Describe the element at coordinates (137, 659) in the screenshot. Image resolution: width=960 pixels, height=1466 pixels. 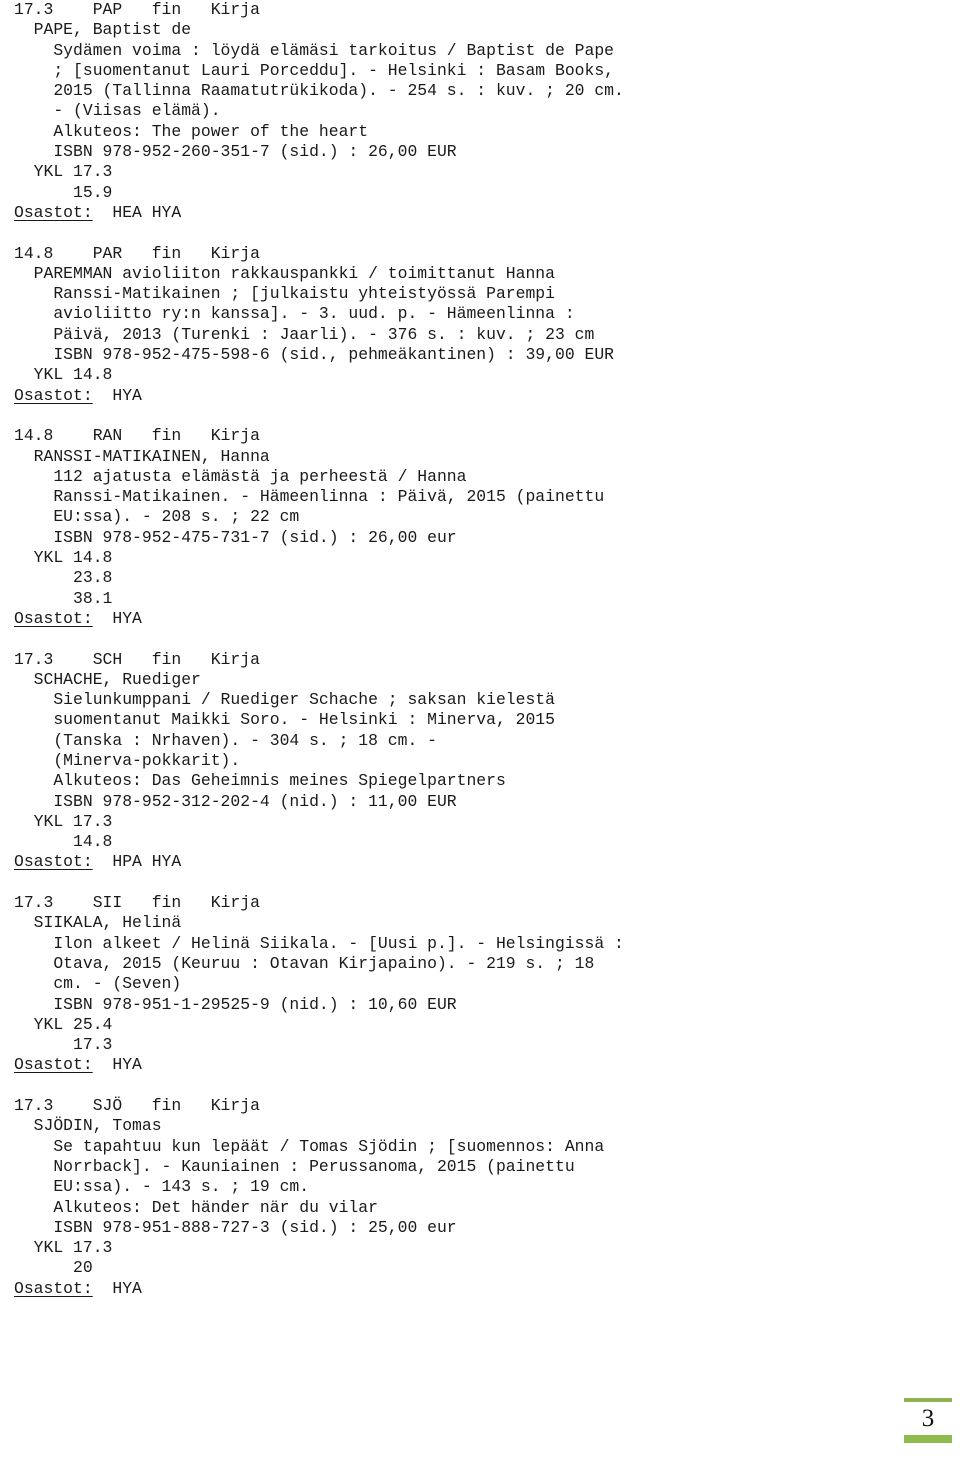
I see `record-header: 17.3 SCH fin Kirja` at that location.